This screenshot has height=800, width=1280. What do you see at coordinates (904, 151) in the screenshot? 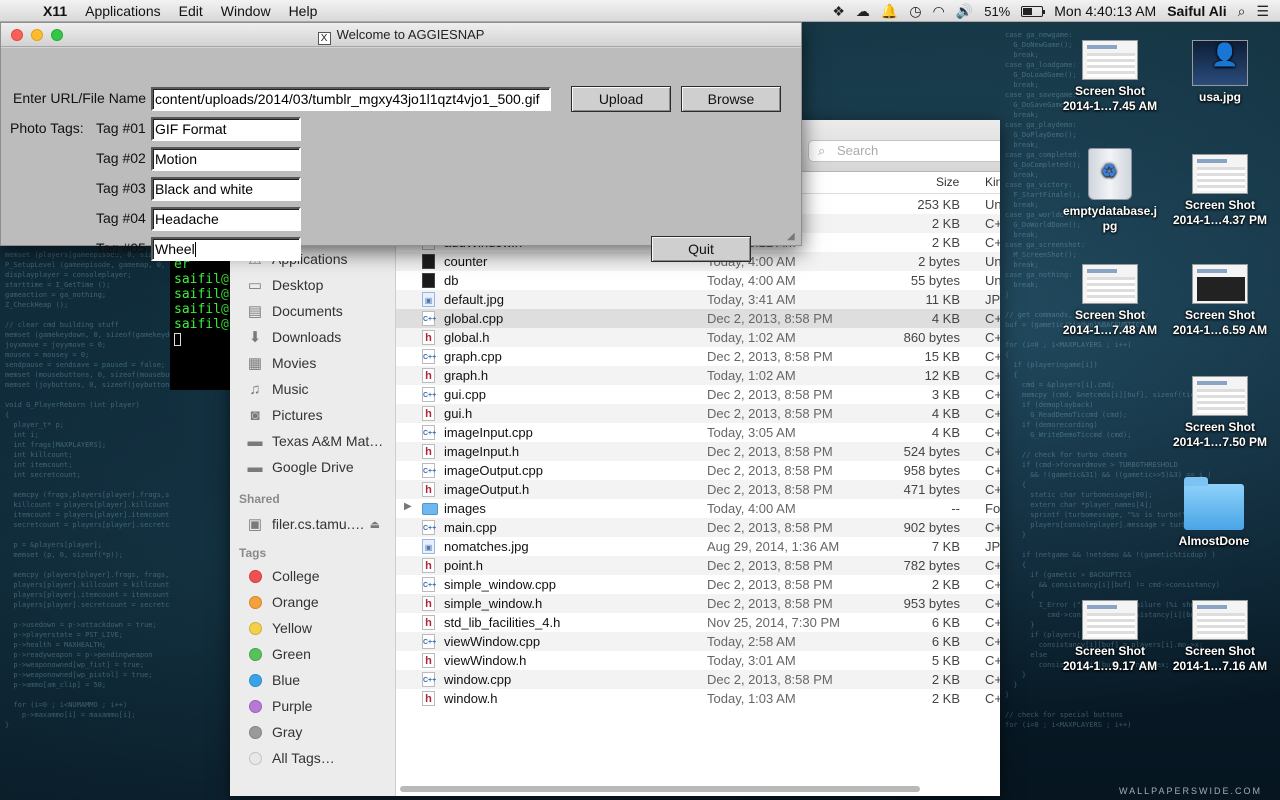
I see `search-field: ⌕ Search` at bounding box center [904, 151].